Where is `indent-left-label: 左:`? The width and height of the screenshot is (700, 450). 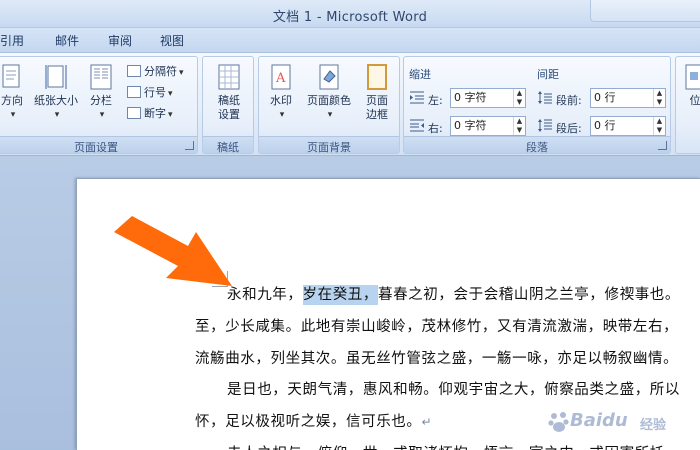
indent-left-label: 左: is located at coordinates (435, 100).